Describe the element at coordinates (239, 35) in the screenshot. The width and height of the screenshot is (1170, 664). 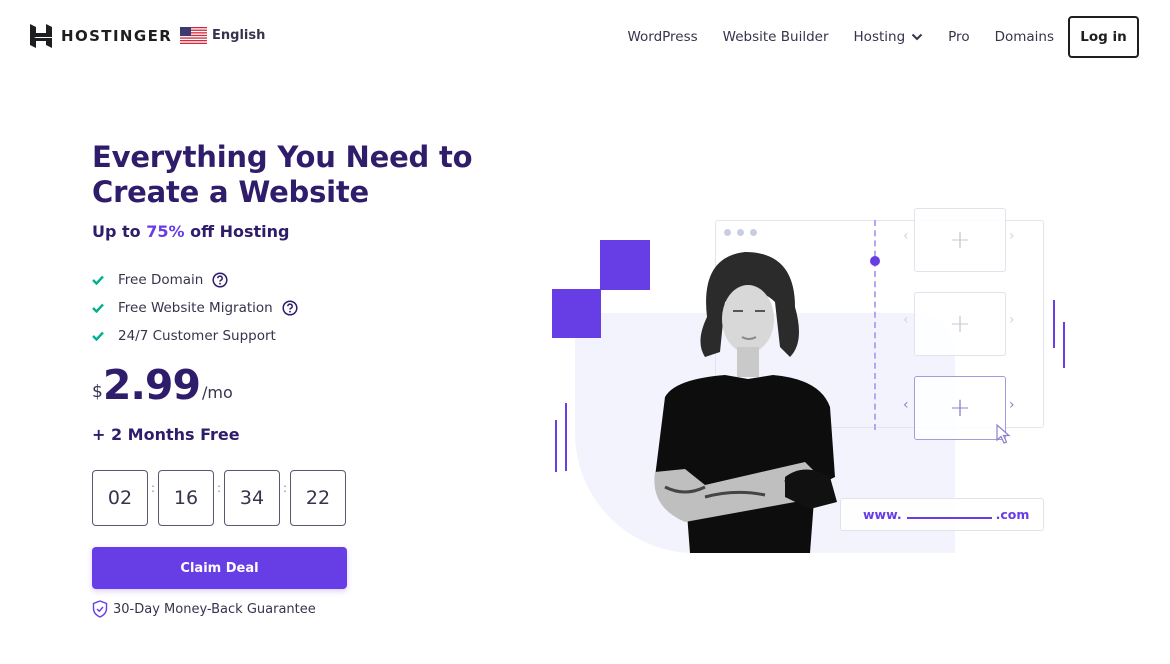
I see `language-label: English` at that location.